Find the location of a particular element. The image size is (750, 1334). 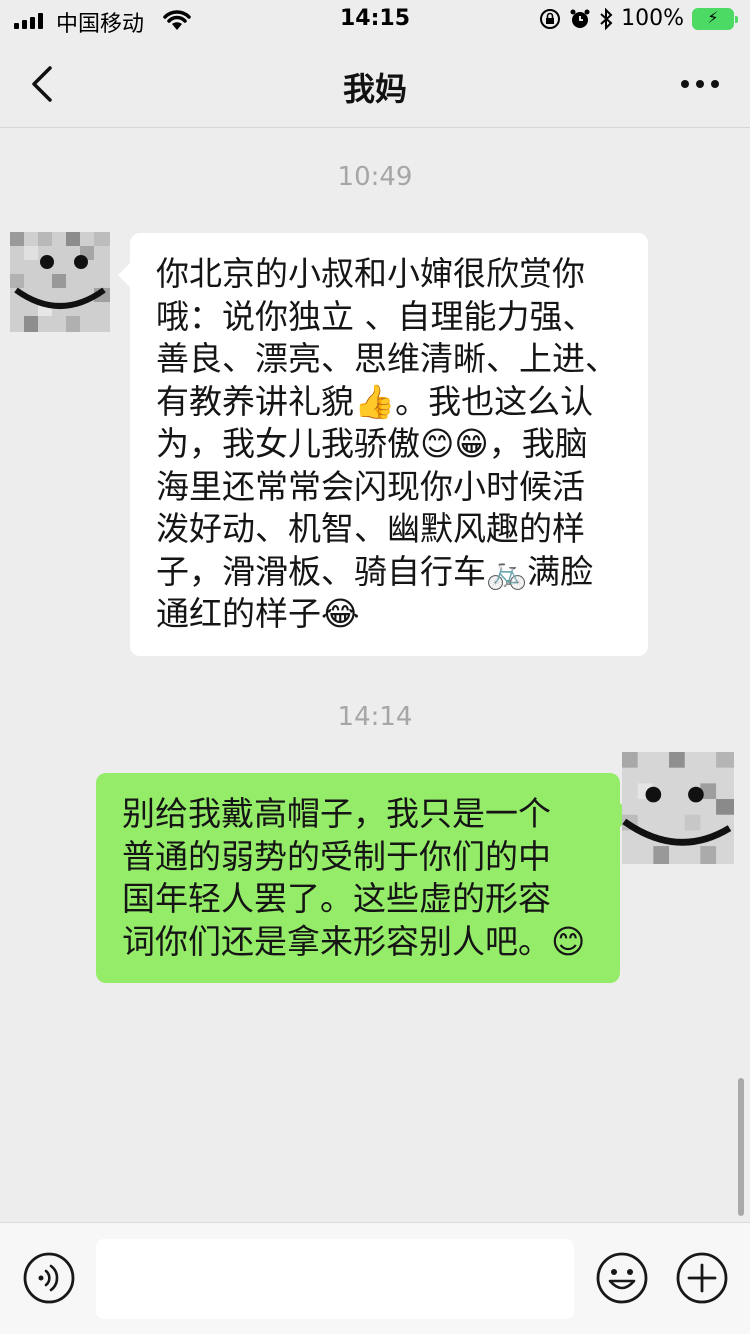

message-line: 别给我戴高帽子，我只是一个 is located at coordinates (336, 813).